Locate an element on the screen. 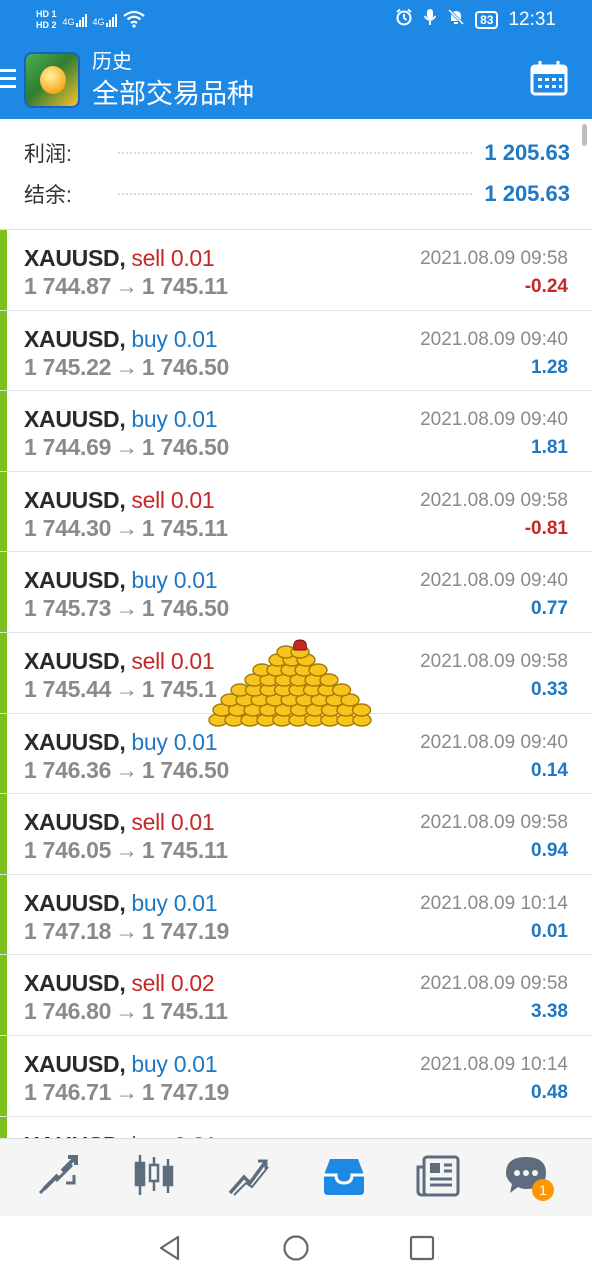 The height and width of the screenshot is (1280, 592). bottom-navigation: 1 is located at coordinates (296, 1177).